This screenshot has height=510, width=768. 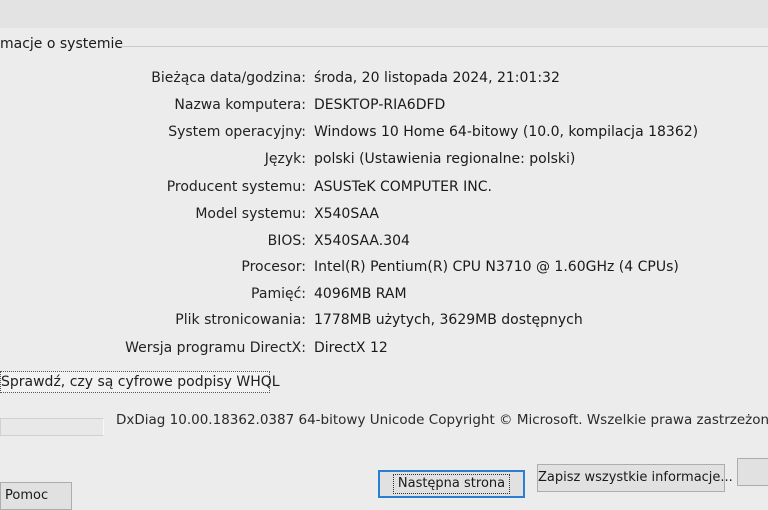 I want to click on info-label: Producent systemu:, so click(x=236, y=187).